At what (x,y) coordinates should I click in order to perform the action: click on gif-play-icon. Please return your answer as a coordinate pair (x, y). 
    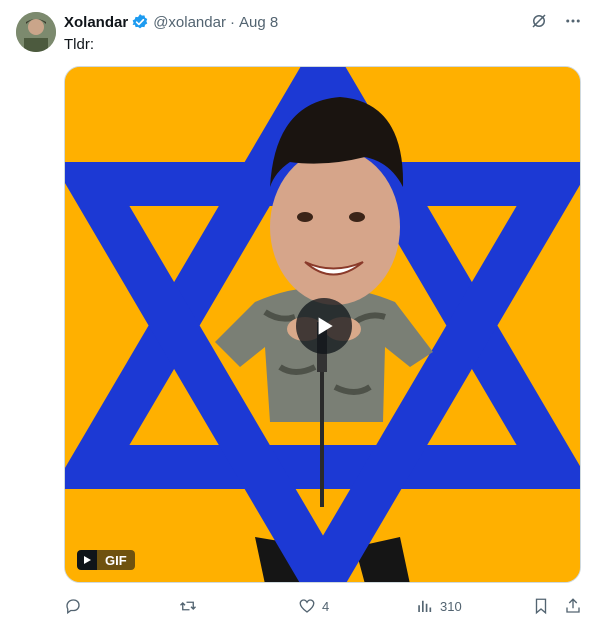
    Looking at the image, I should click on (87, 560).